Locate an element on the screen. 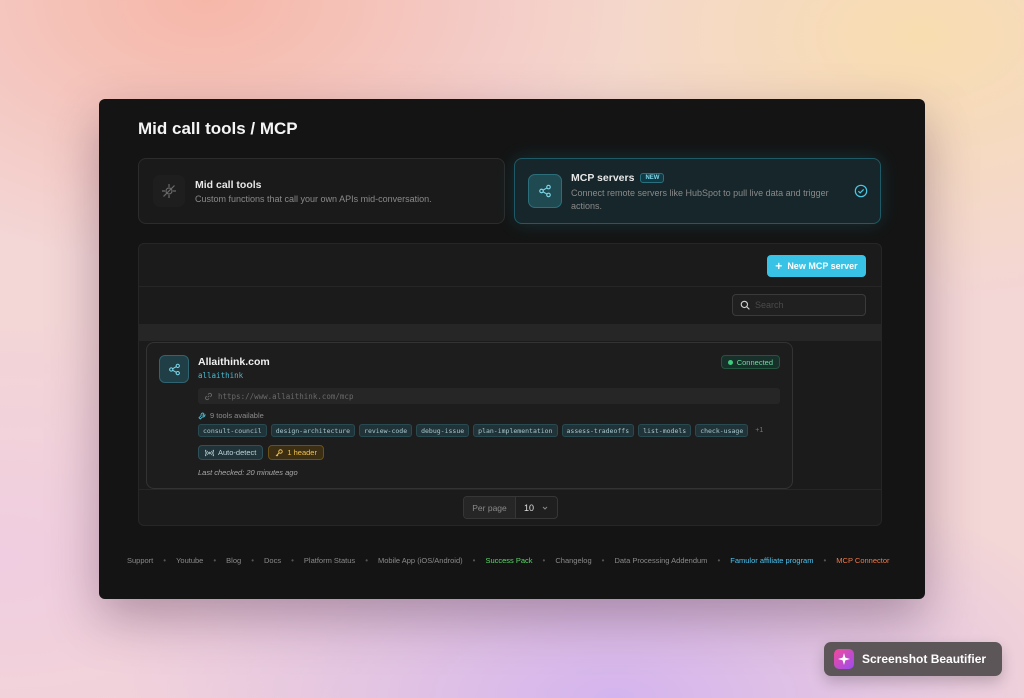  footer-link-success-pack: Success Pack is located at coordinates (508, 560).